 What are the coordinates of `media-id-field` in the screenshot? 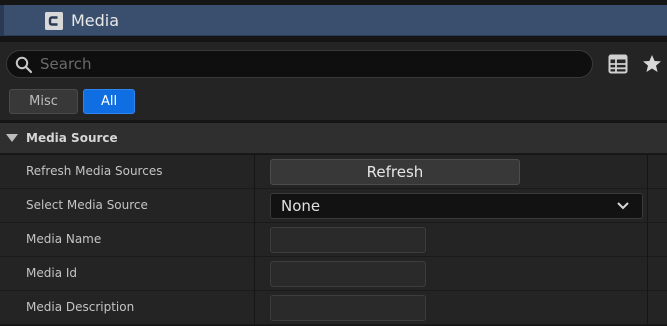 It's located at (348, 274).